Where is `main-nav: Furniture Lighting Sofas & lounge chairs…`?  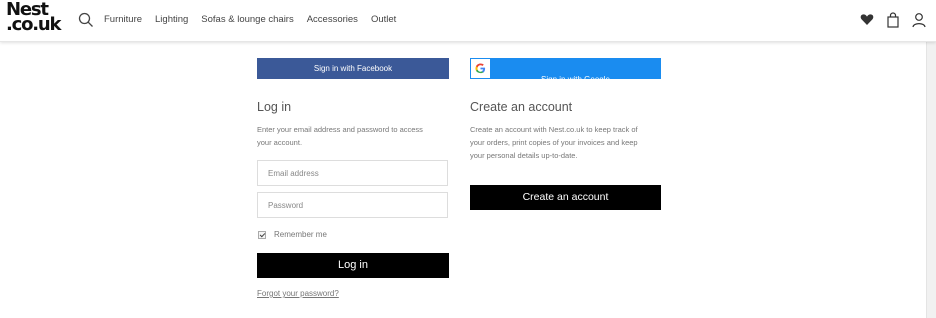
main-nav: Furniture Lighting Sofas & lounge chairs… is located at coordinates (256, 19).